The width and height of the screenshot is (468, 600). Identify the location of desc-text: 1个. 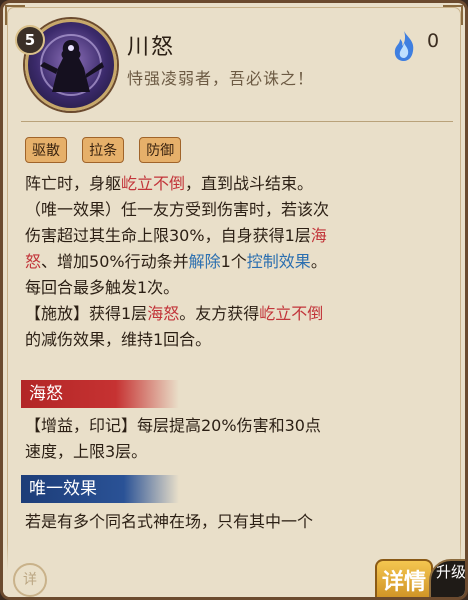
(233, 261).